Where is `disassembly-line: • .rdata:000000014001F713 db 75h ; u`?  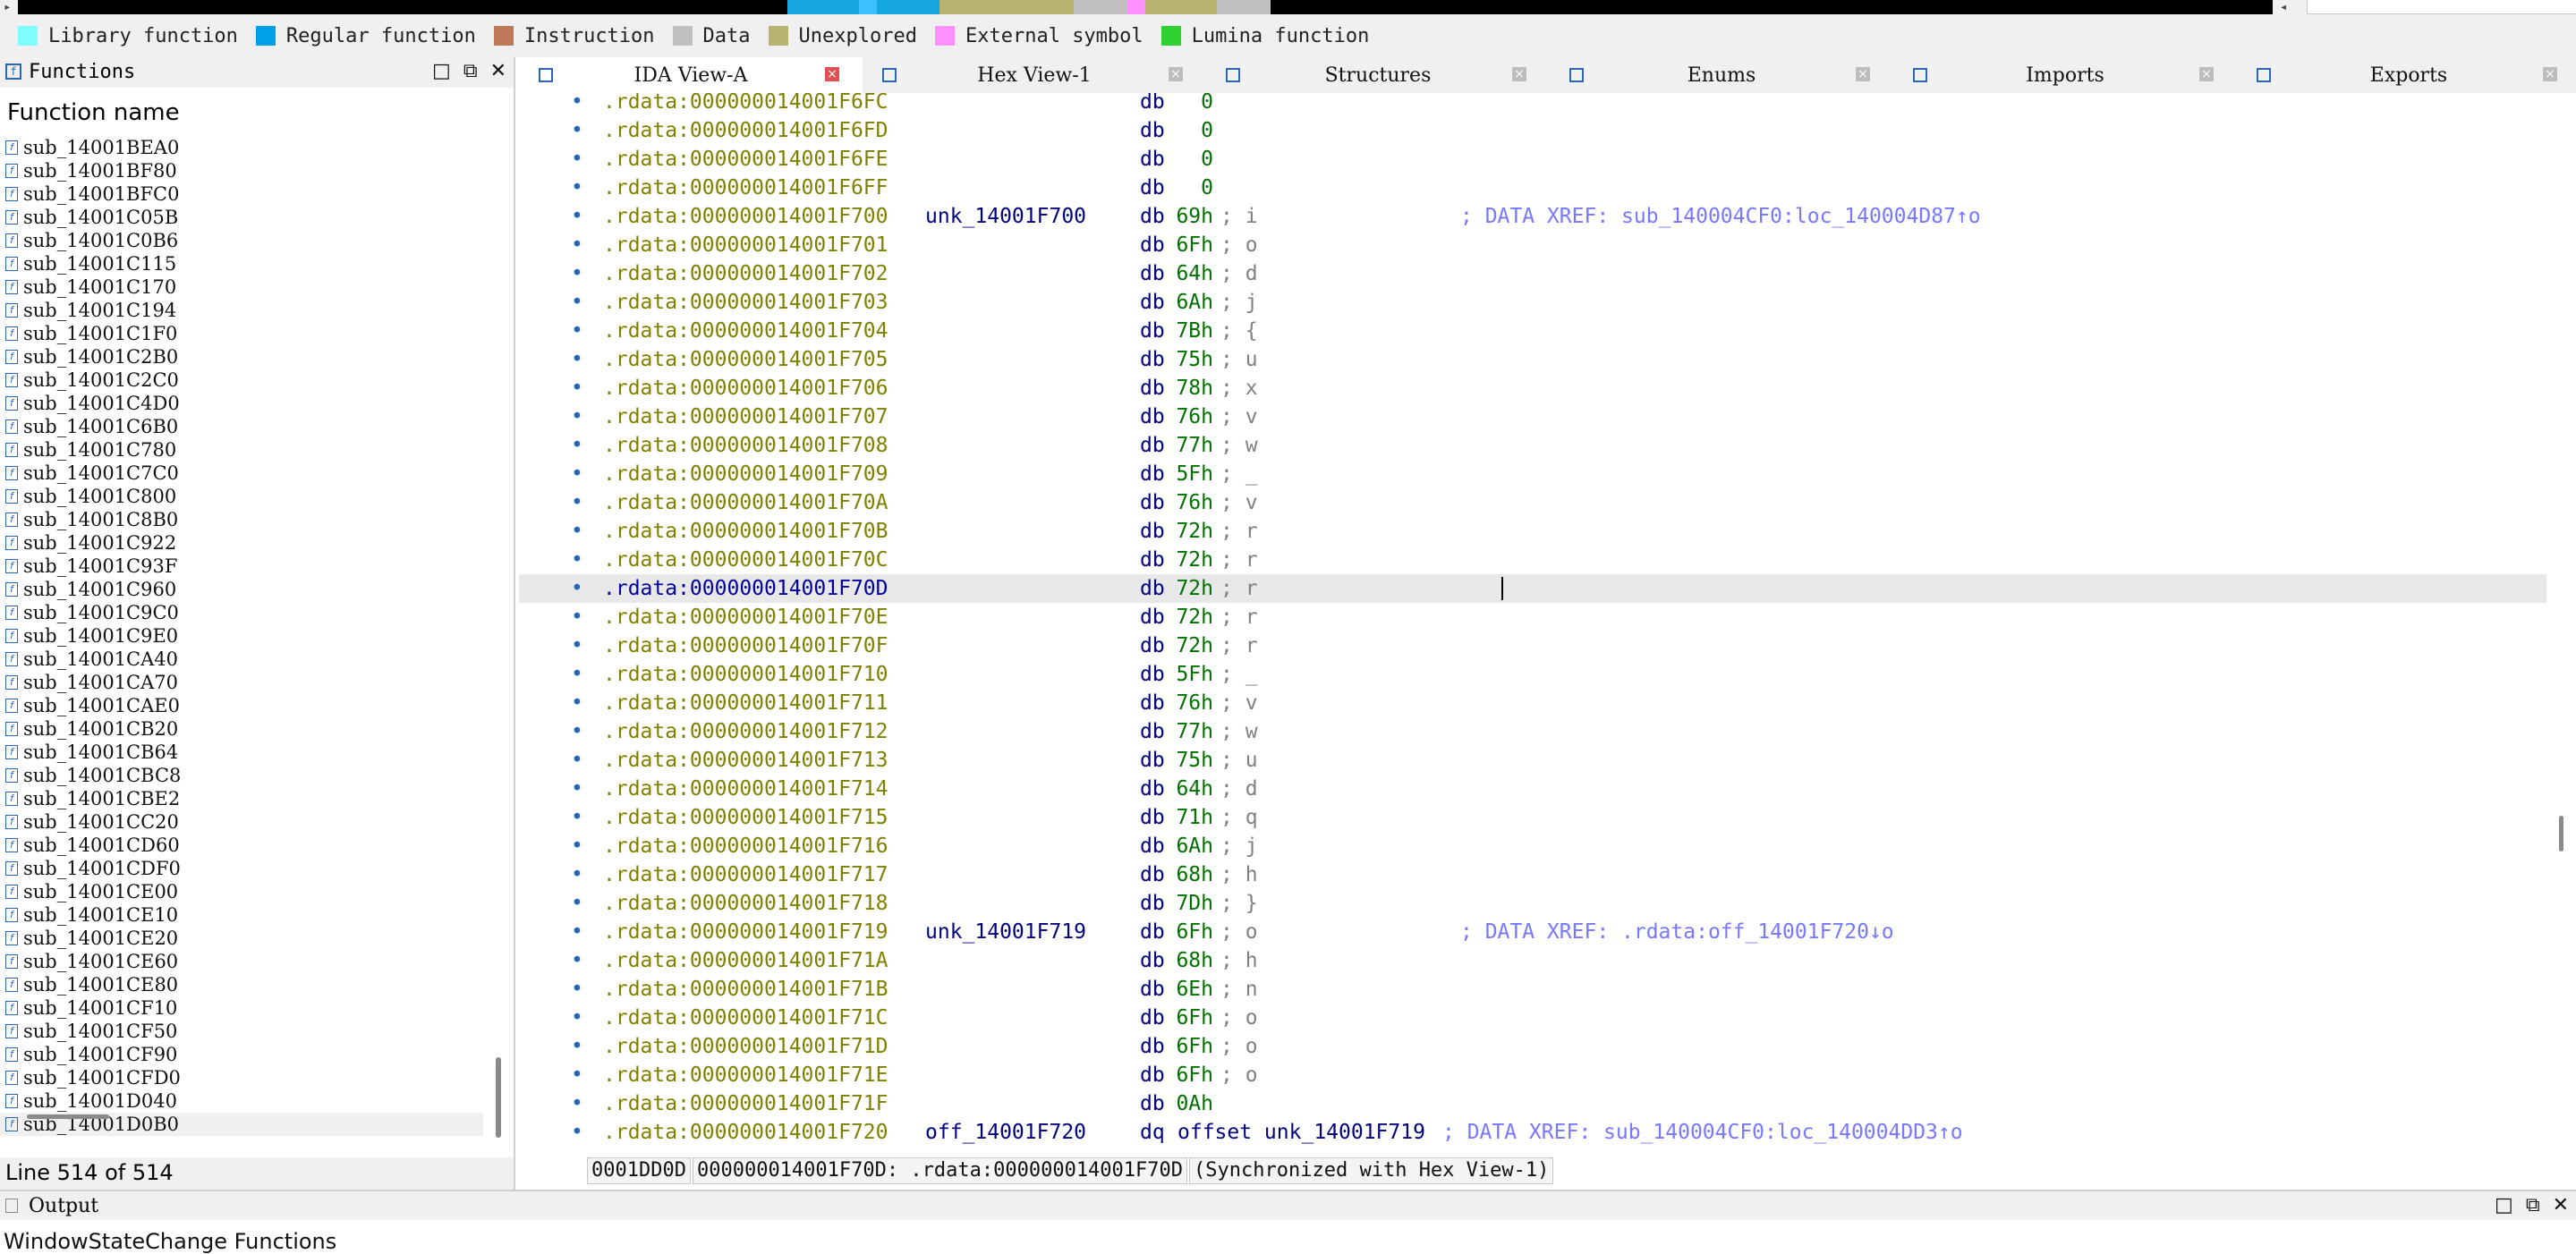
disassembly-line: • .rdata:000000014001F713 db 75h ; u is located at coordinates (1532, 760).